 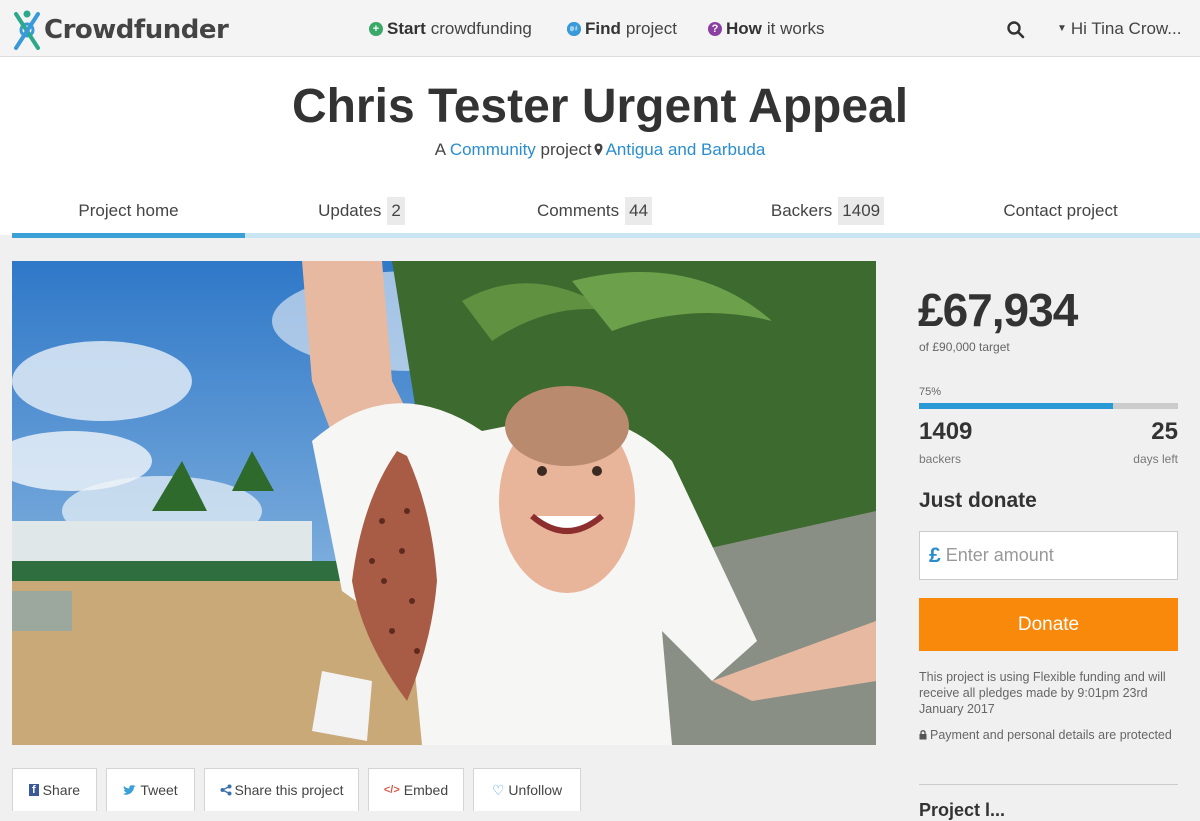 What do you see at coordinates (603, 28) in the screenshot?
I see `nav-find-bold: Find` at bounding box center [603, 28].